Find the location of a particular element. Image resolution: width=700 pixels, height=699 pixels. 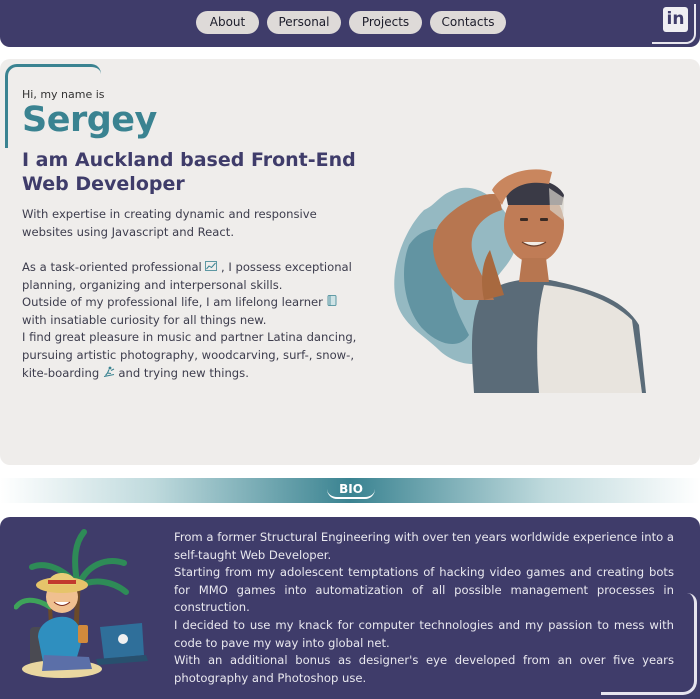

bio-heading: BIO is located at coordinates (351, 490).